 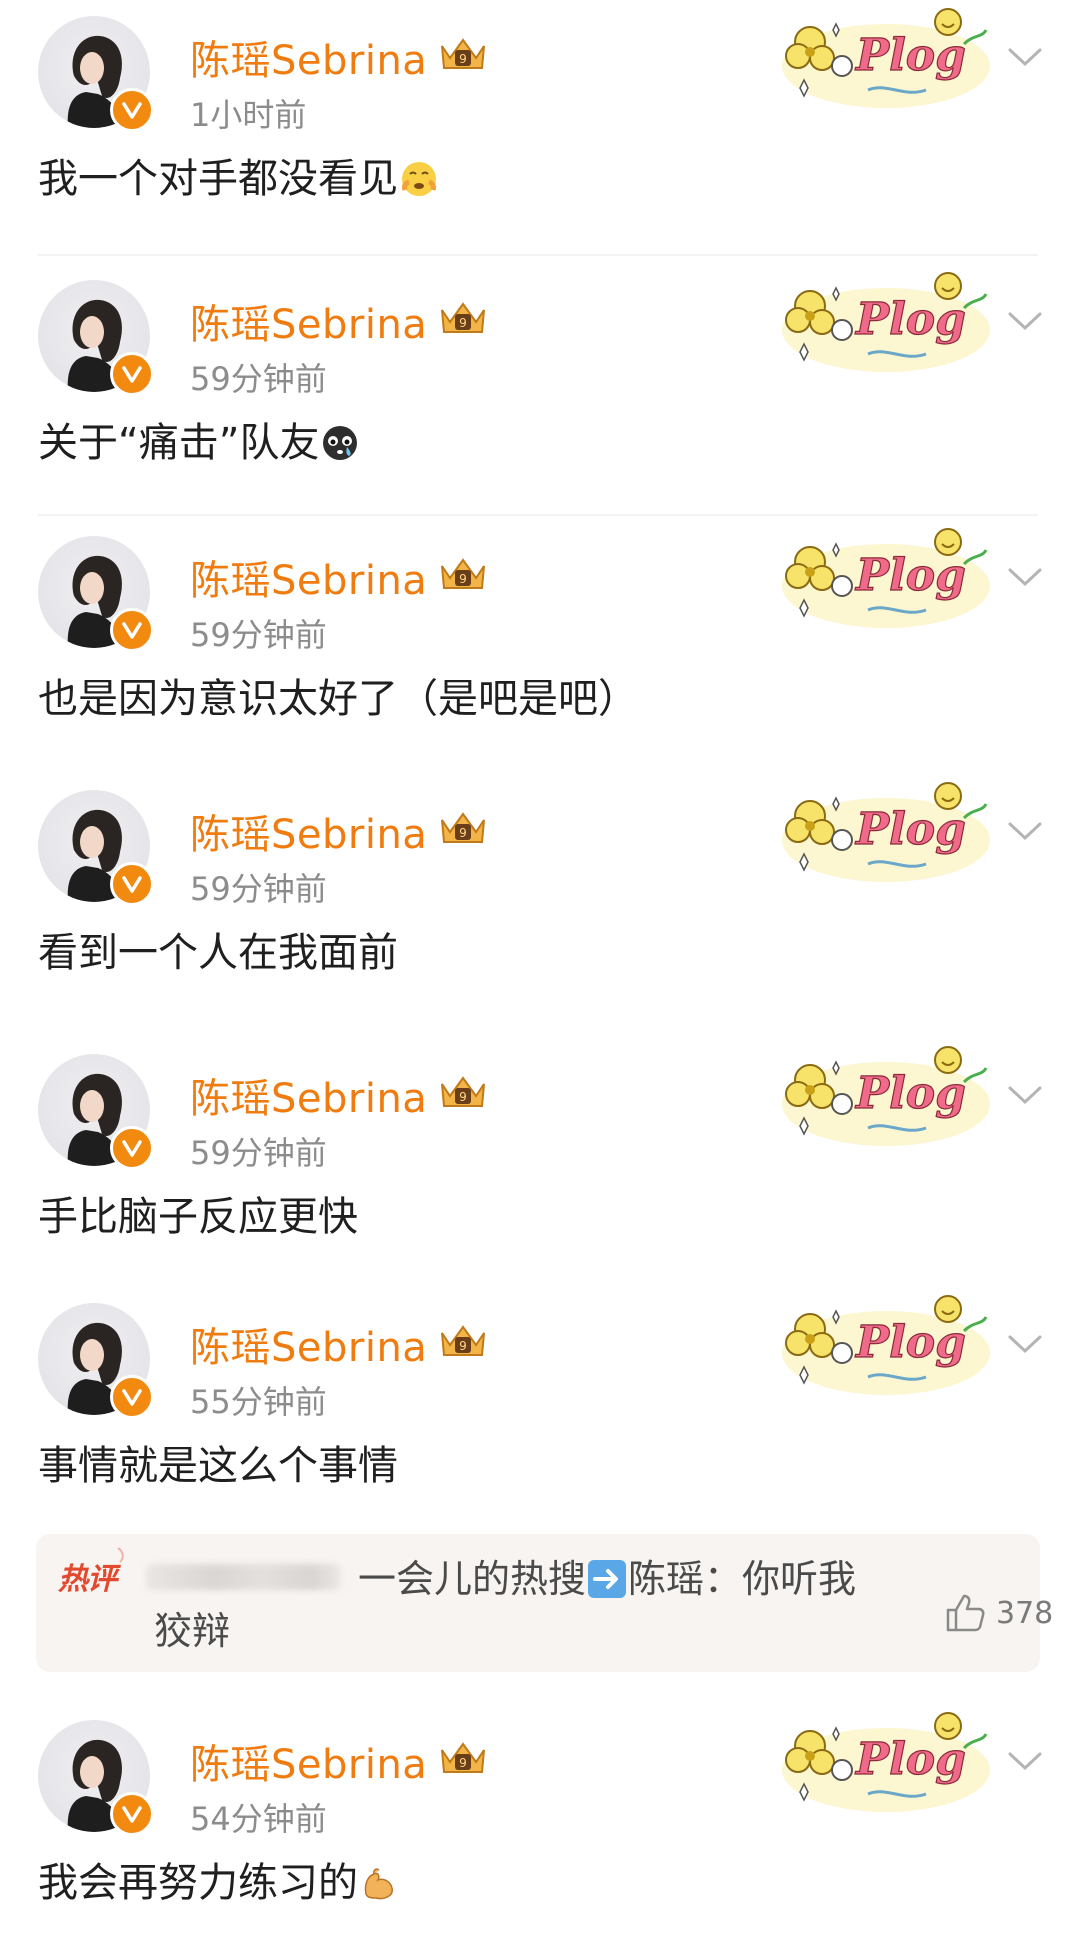 What do you see at coordinates (218, 1466) in the screenshot?
I see `post-content: 事情就是这么个事情` at bounding box center [218, 1466].